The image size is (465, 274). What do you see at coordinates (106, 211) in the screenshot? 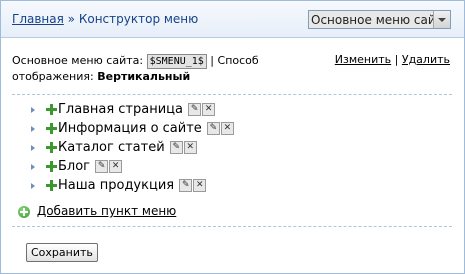
I see `add-menu-item-link: Добавить пункт меню` at bounding box center [106, 211].